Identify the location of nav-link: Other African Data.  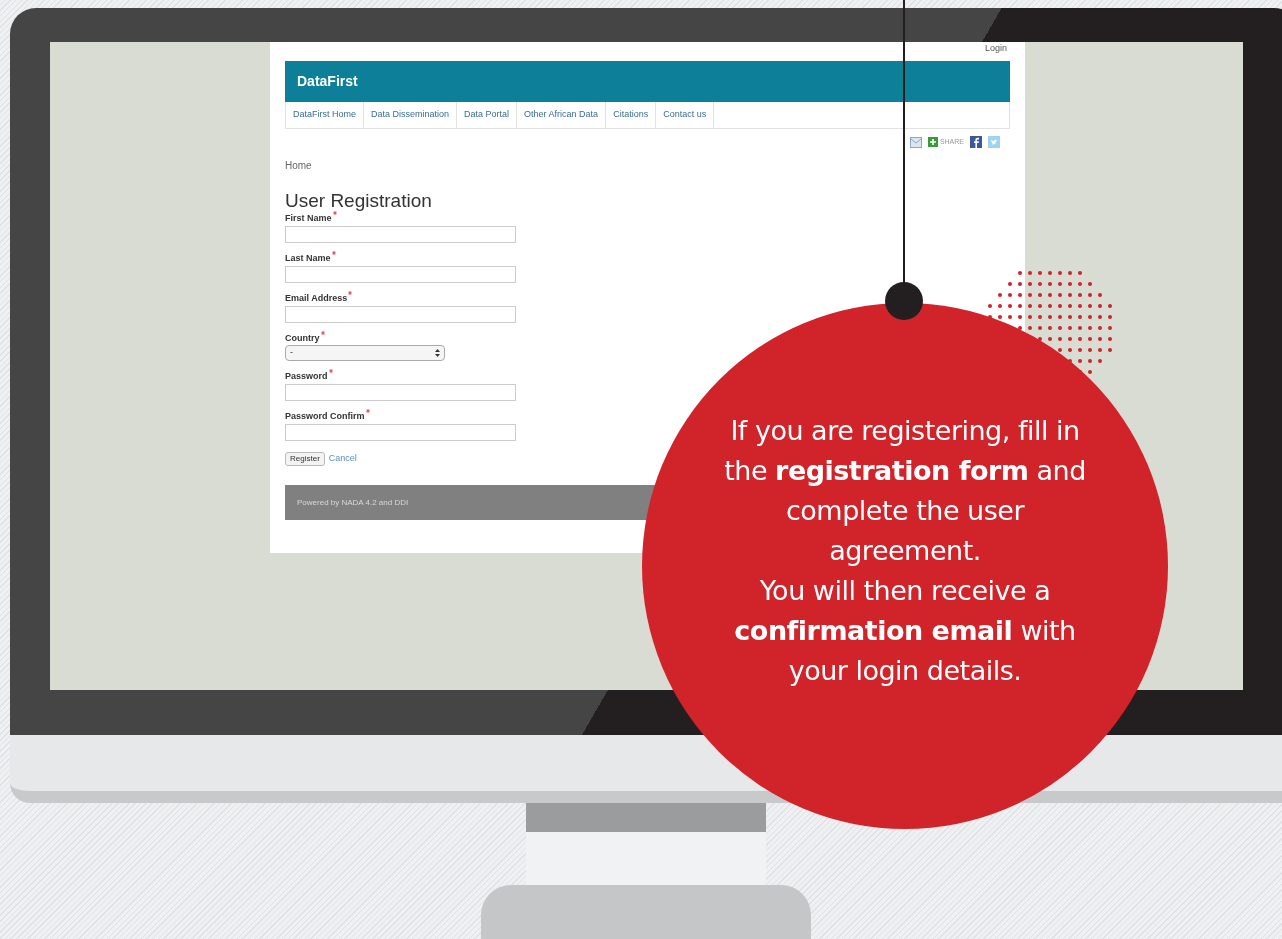
(562, 115).